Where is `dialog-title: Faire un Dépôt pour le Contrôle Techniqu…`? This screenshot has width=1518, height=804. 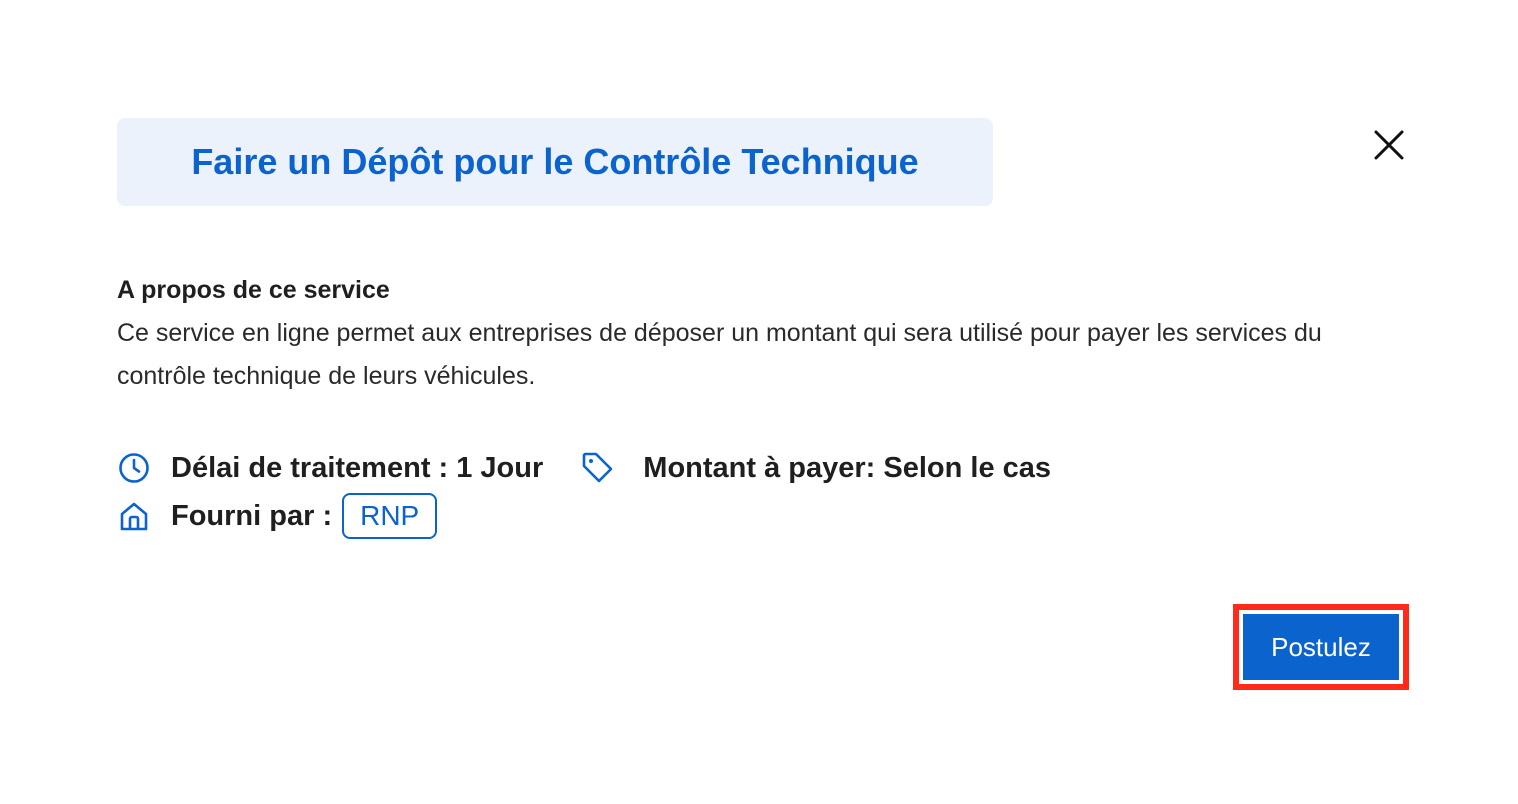
dialog-title: Faire un Dépôt pour le Contrôle Techniqu… is located at coordinates (555, 161).